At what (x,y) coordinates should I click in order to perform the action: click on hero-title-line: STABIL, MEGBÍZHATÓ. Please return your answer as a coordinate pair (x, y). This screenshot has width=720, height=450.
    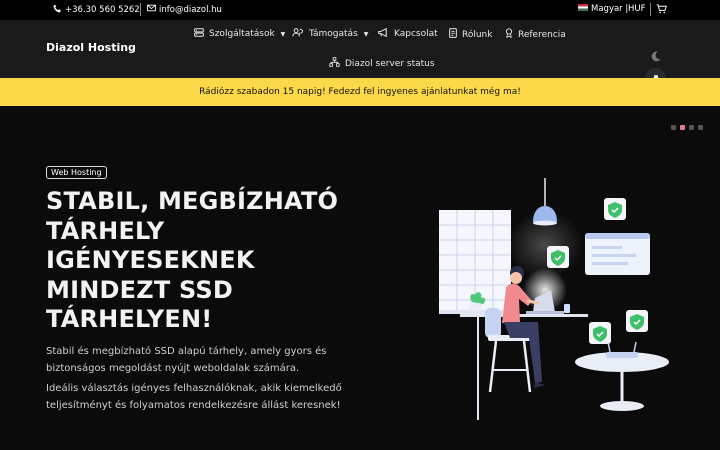
    Looking at the image, I should click on (192, 201).